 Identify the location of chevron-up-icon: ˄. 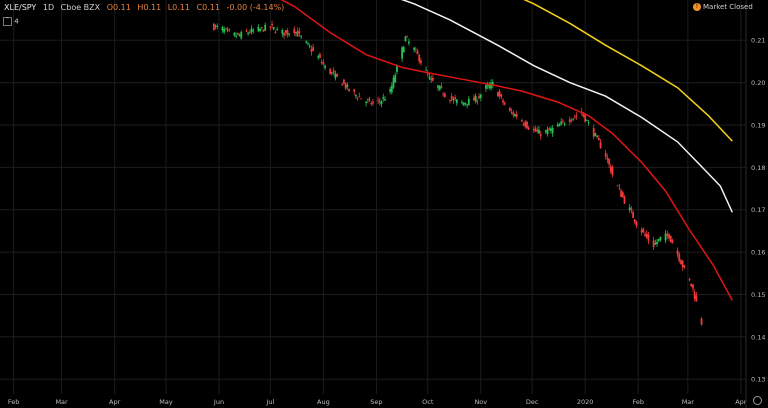
(7, 21).